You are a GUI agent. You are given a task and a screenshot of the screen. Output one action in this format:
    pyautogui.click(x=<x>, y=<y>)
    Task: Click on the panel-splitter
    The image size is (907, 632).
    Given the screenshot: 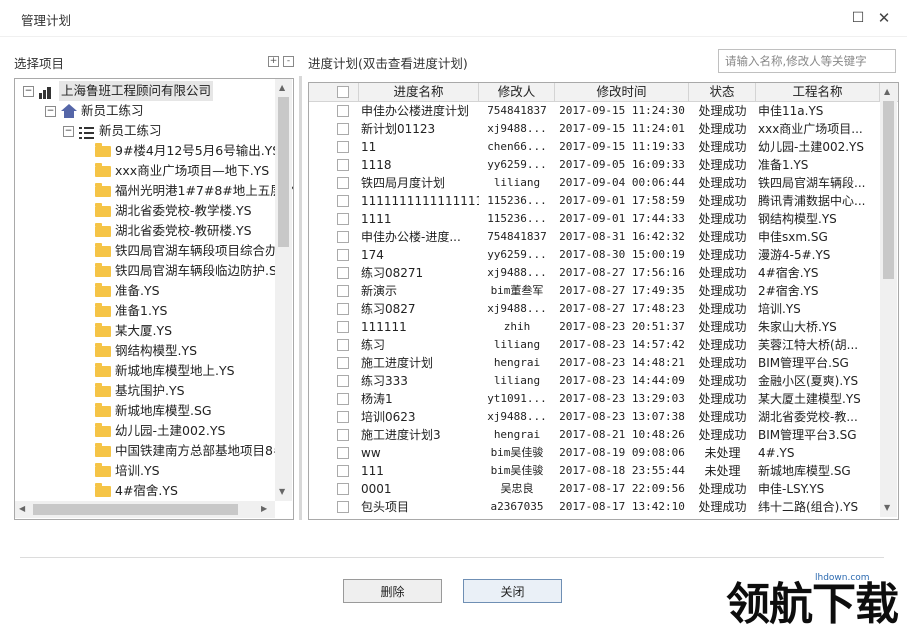 What is the action you would take?
    pyautogui.click(x=300, y=298)
    